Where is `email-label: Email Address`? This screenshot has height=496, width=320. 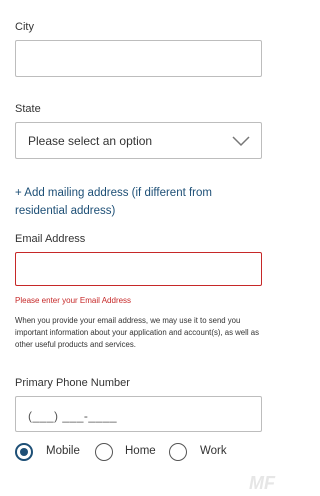
email-label: Email Address is located at coordinates (50, 239).